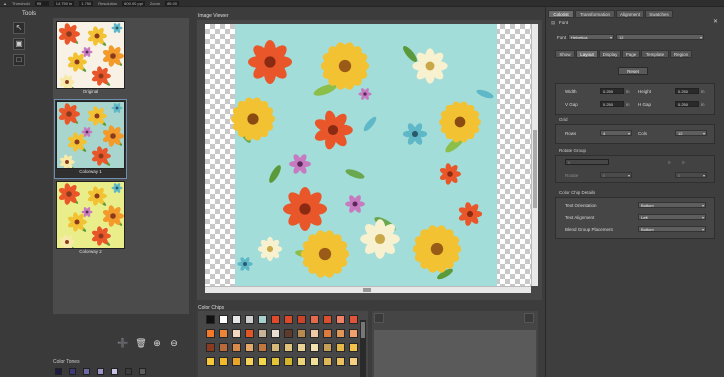  Describe the element at coordinates (687, 104) in the screenshot. I see `hgap-field: 0.250` at that location.